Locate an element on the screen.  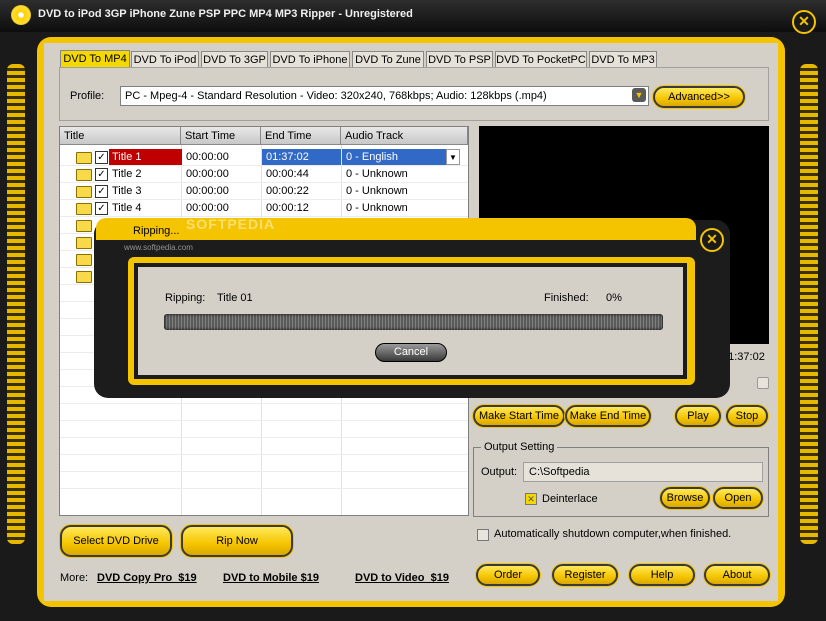
tab-dvd-to-mp3: DVD To MP3 is located at coordinates (623, 59).